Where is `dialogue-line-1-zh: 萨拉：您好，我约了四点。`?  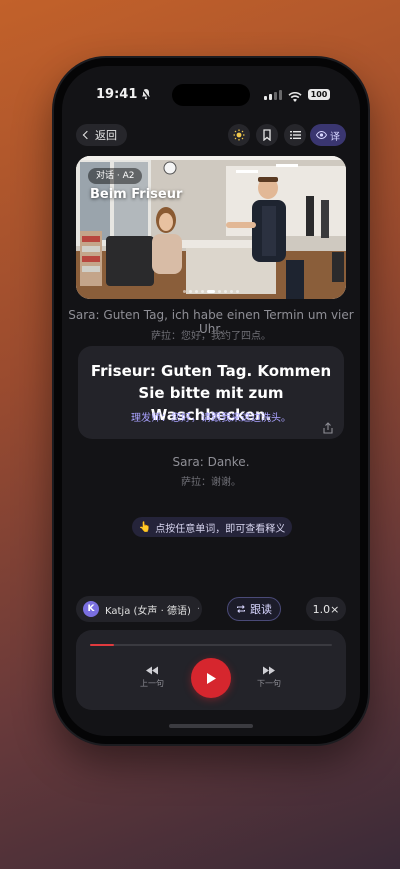 dialogue-line-1-zh: 萨拉：您好，我约了四点。 is located at coordinates (211, 336).